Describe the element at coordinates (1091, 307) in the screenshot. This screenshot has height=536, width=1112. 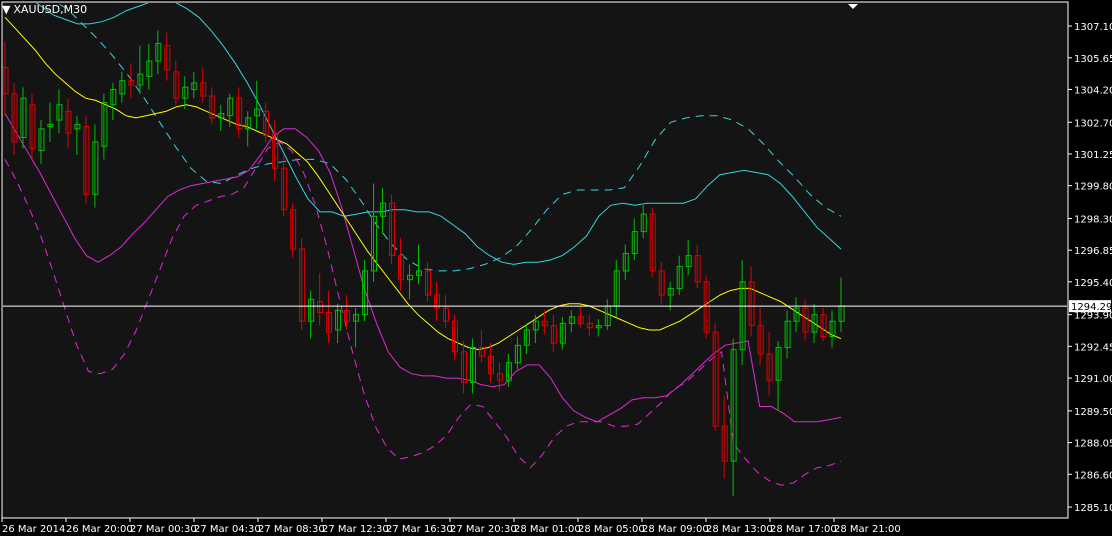
I see `current-price-label: 1294.29` at that location.